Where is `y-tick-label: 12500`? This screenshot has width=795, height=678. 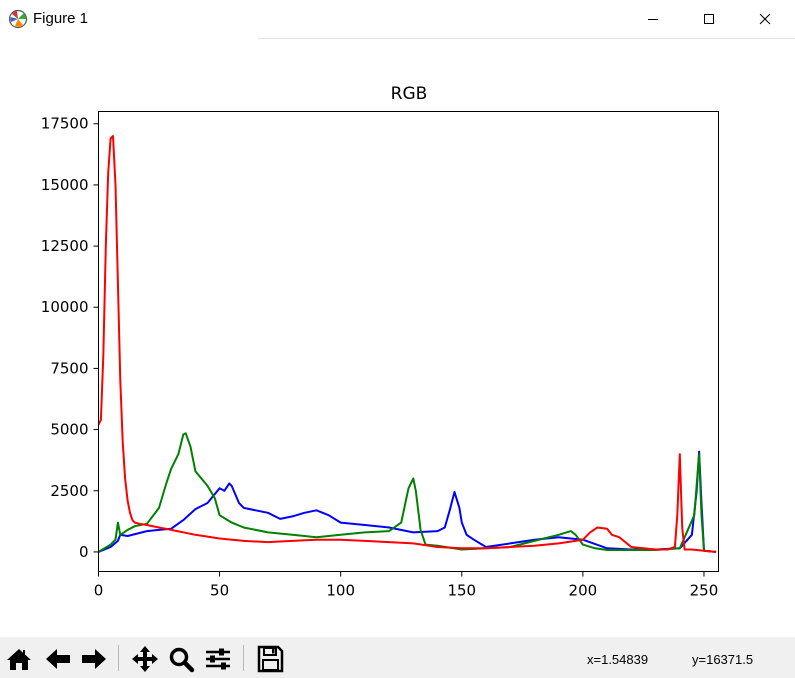 y-tick-label: 12500 is located at coordinates (65, 246).